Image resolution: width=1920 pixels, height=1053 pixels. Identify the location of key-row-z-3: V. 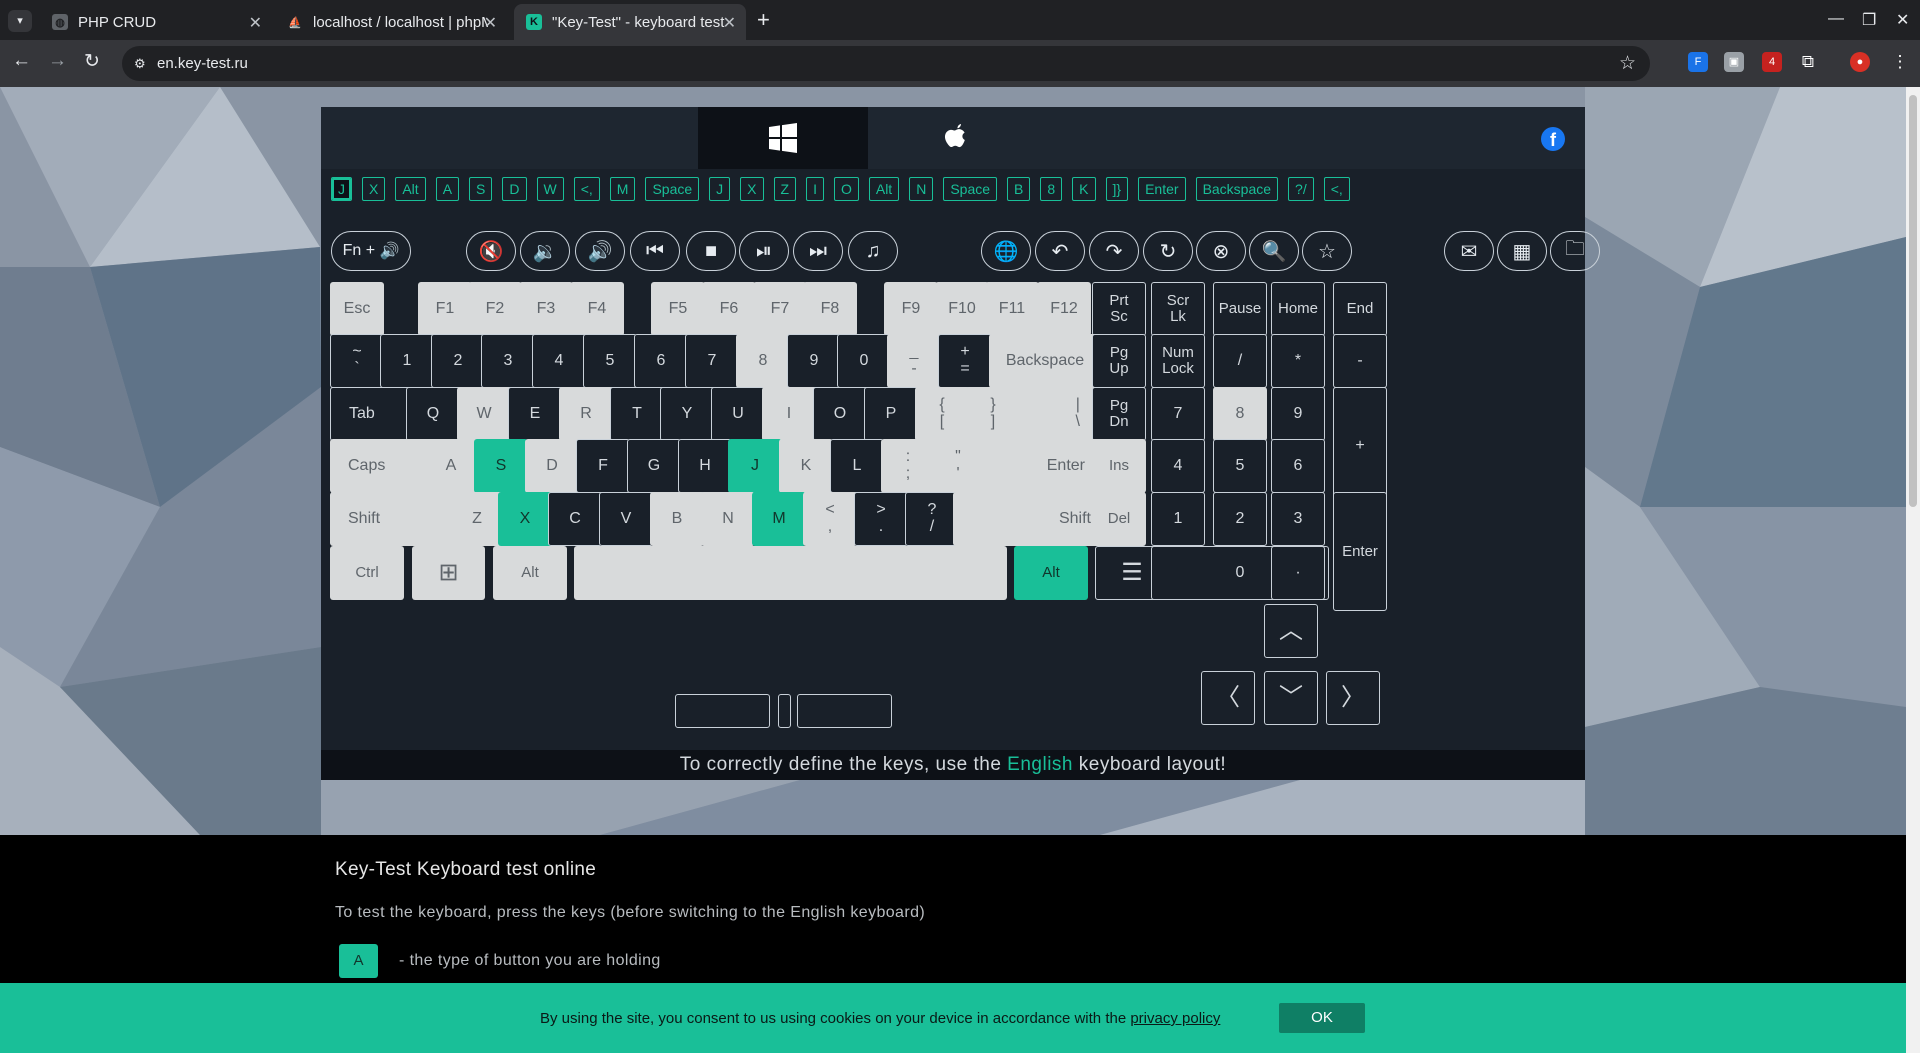
(626, 519).